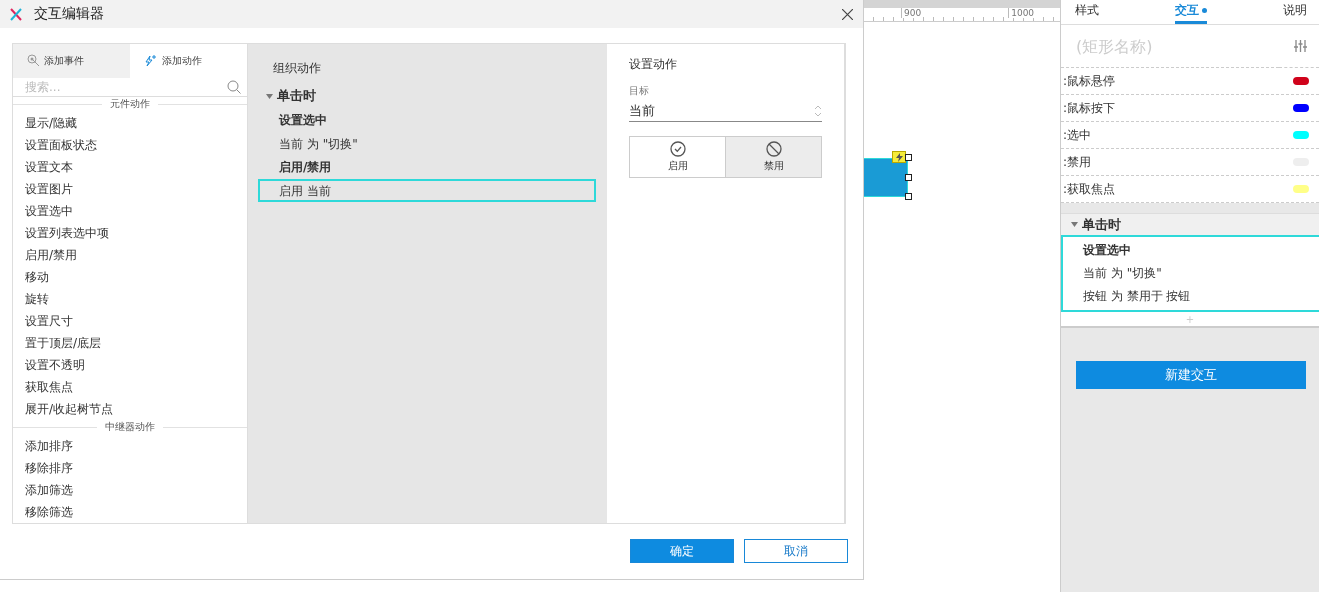  What do you see at coordinates (427, 190) in the screenshot?
I see `action-item: 启用 当前` at bounding box center [427, 190].